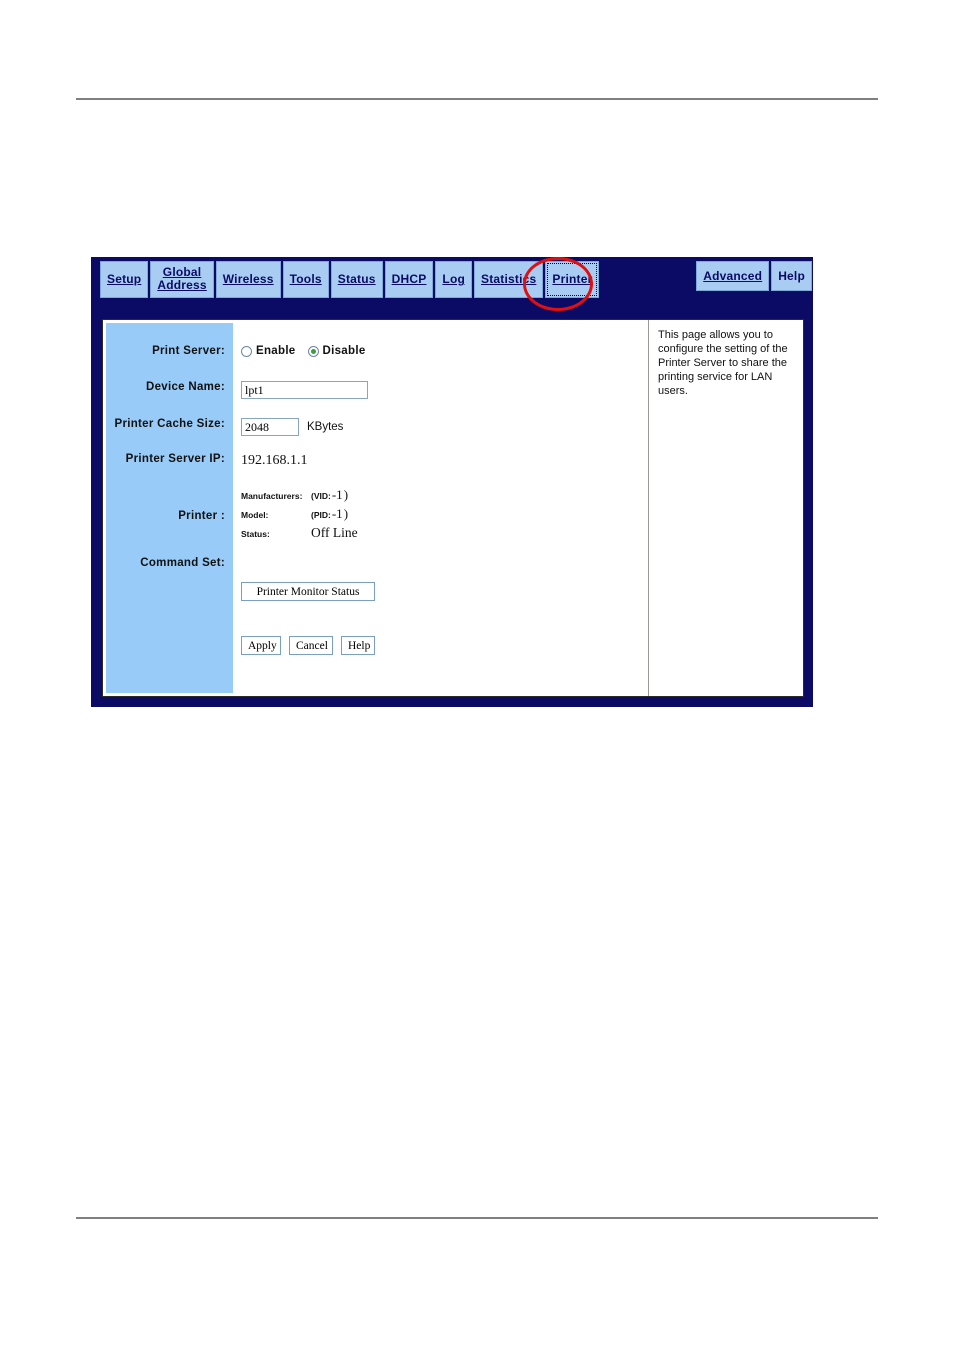  What do you see at coordinates (477, 99) in the screenshot?
I see `page-header-rule` at bounding box center [477, 99].